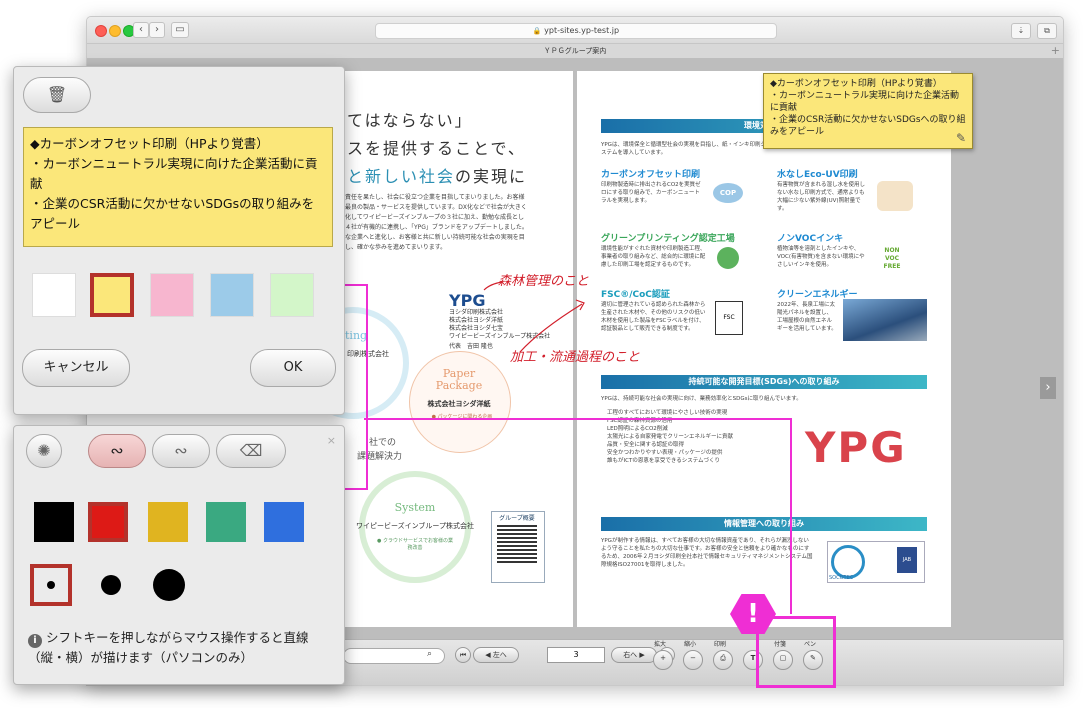  I want to click on jab-logo: JAB, so click(907, 560).